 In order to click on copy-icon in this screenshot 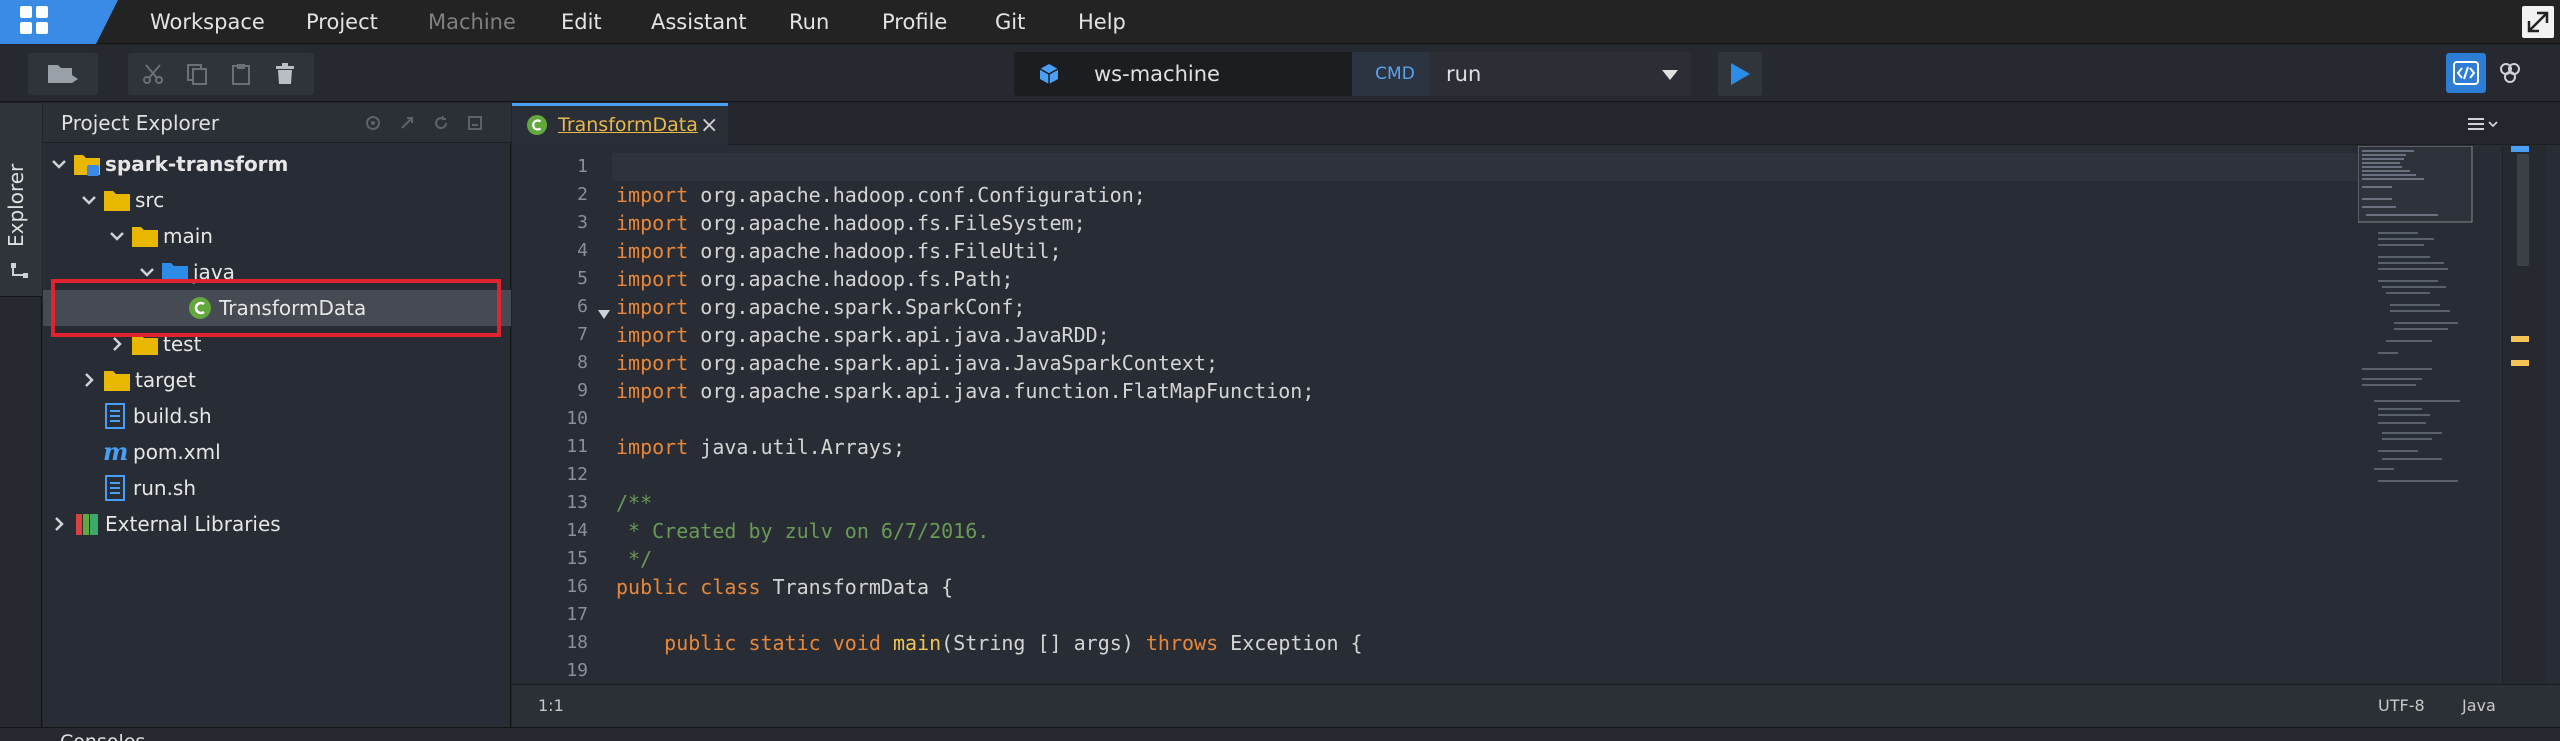, I will do `click(197, 74)`.